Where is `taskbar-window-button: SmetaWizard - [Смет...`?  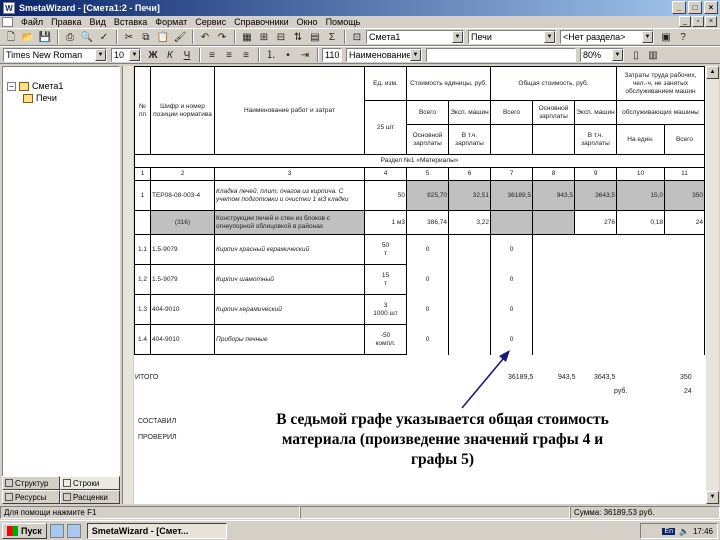 taskbar-window-button: SmetaWizard - [Смет... is located at coordinates (156, 530).